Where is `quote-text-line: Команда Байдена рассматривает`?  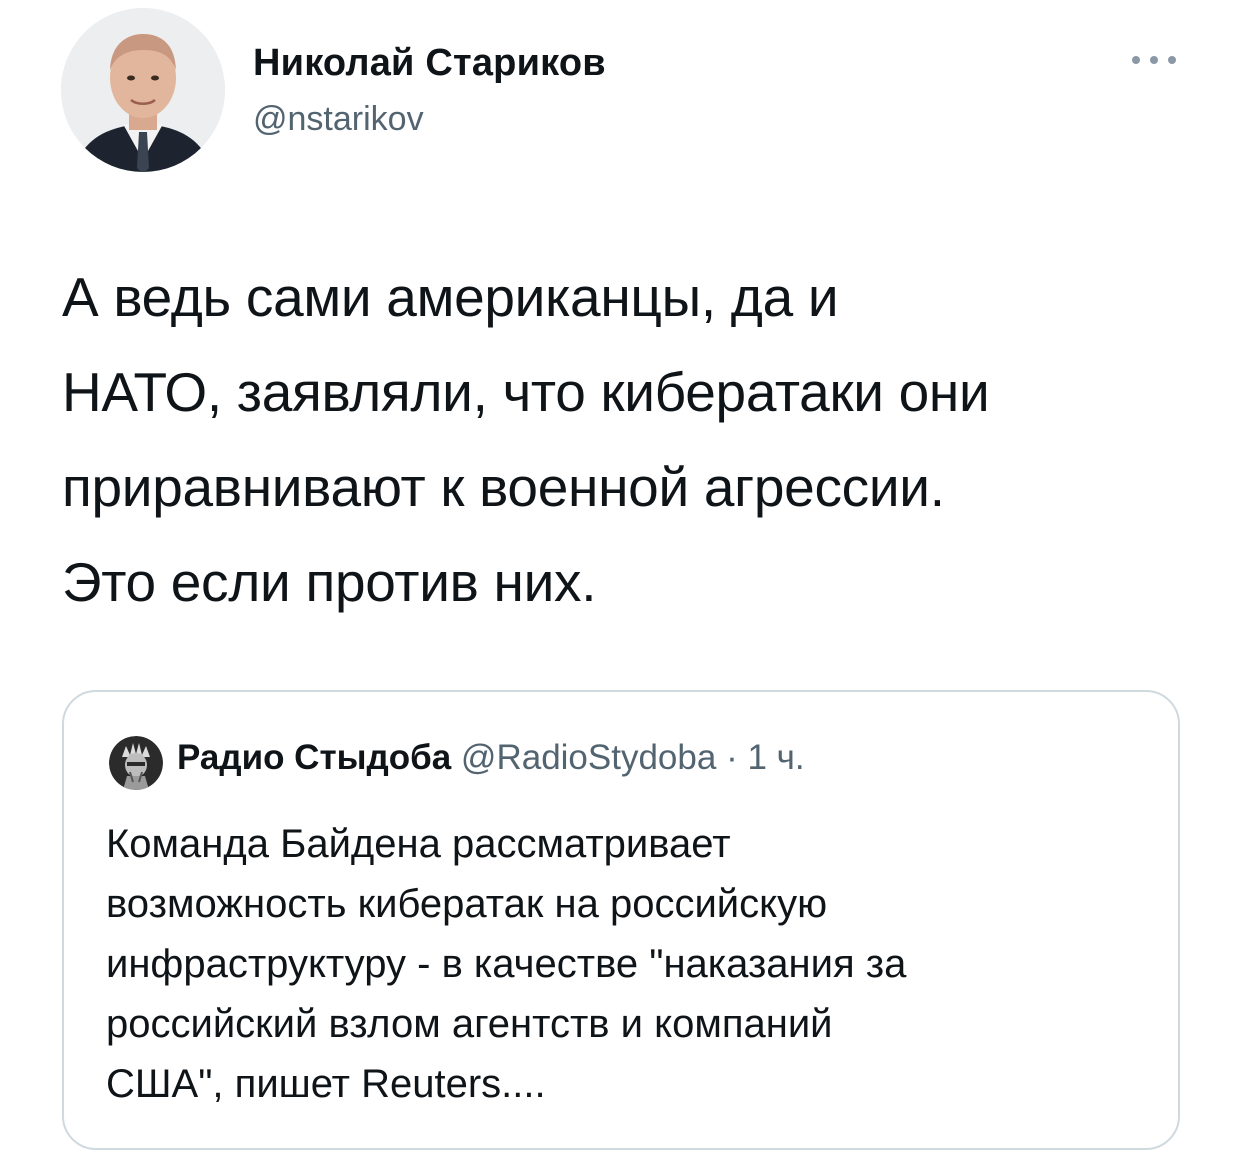
quote-text-line: Команда Байдена рассматривает is located at coordinates (418, 844).